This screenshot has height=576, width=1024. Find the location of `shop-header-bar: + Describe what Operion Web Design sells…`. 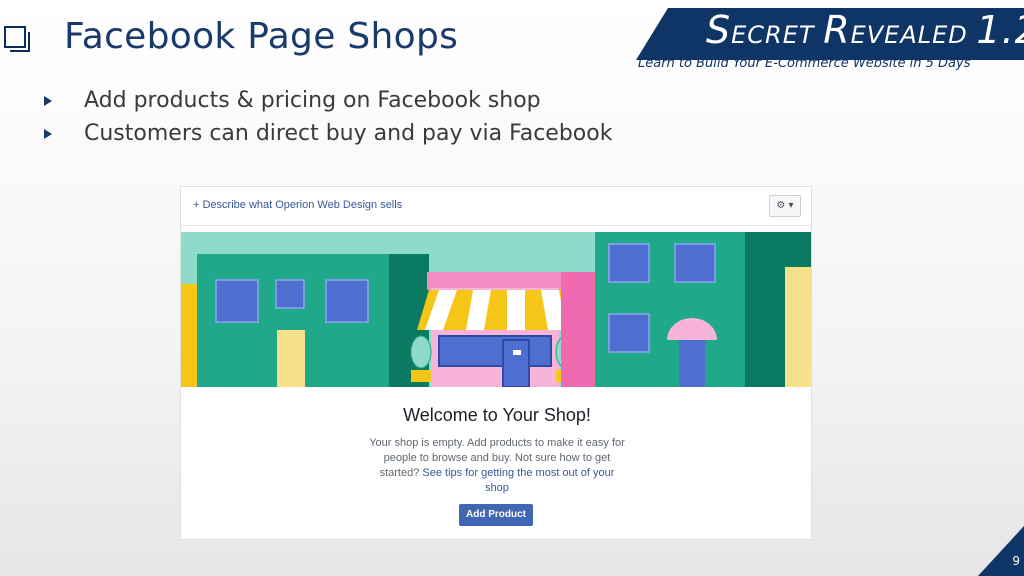

shop-header-bar: + Describe what Operion Web Design sells… is located at coordinates (496, 206).